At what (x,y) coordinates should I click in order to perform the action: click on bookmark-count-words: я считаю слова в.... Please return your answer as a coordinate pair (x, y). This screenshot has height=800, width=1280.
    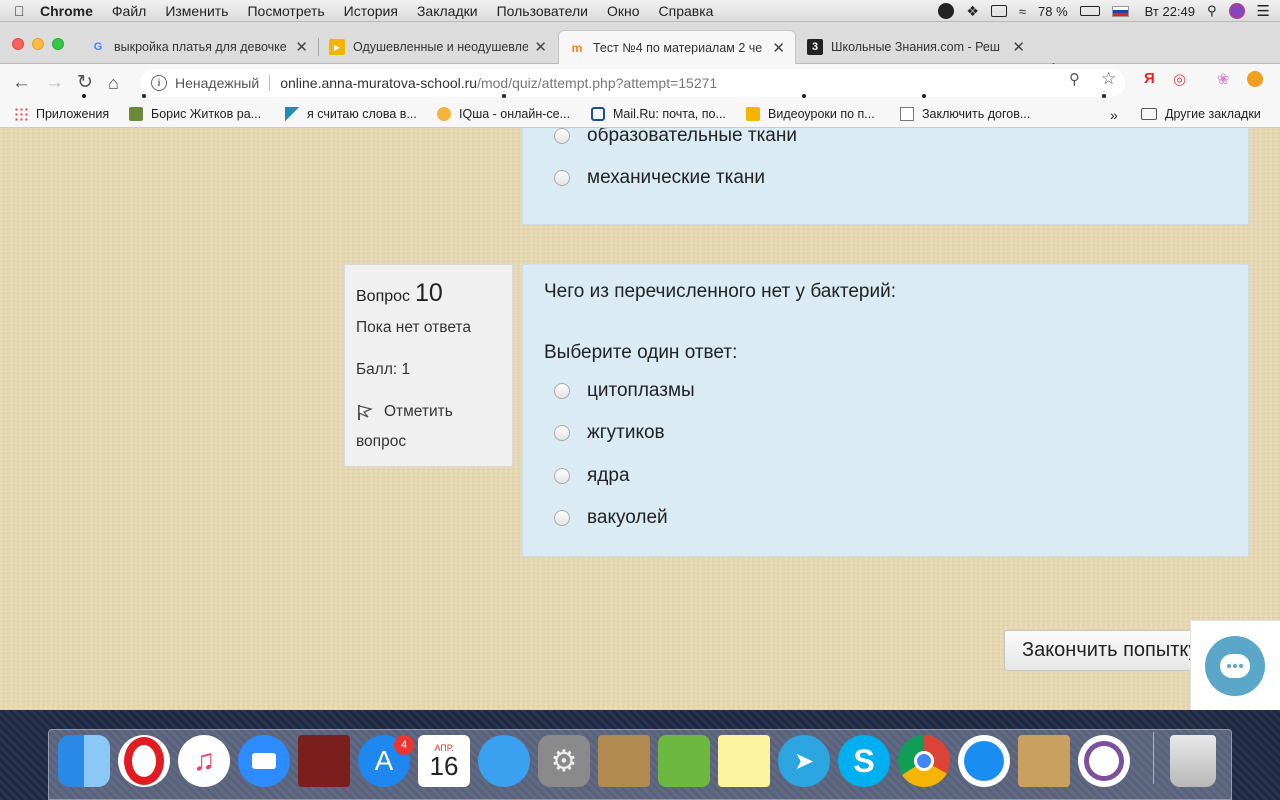
    Looking at the image, I should click on (351, 114).